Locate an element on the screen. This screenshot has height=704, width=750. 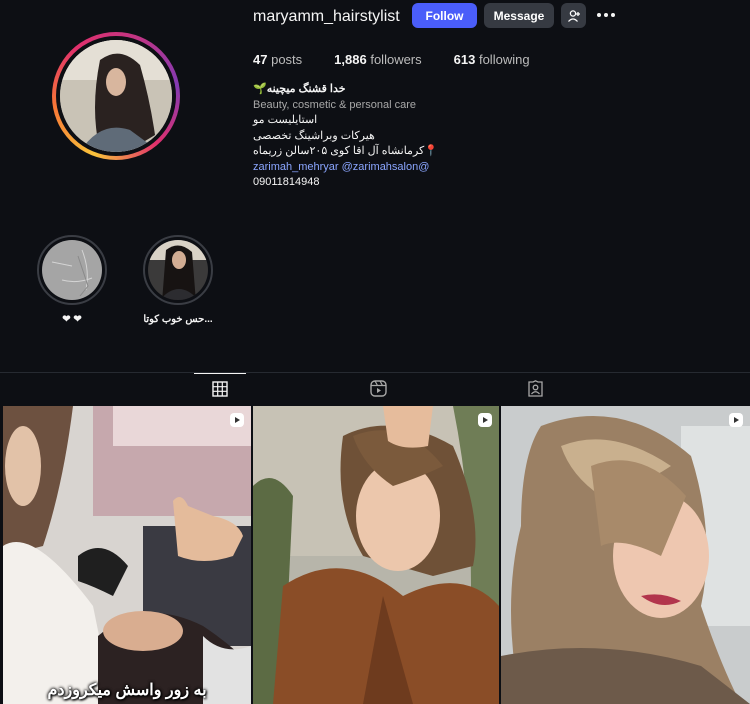
bio-line: استایلیست مو is located at coordinates (285, 120).